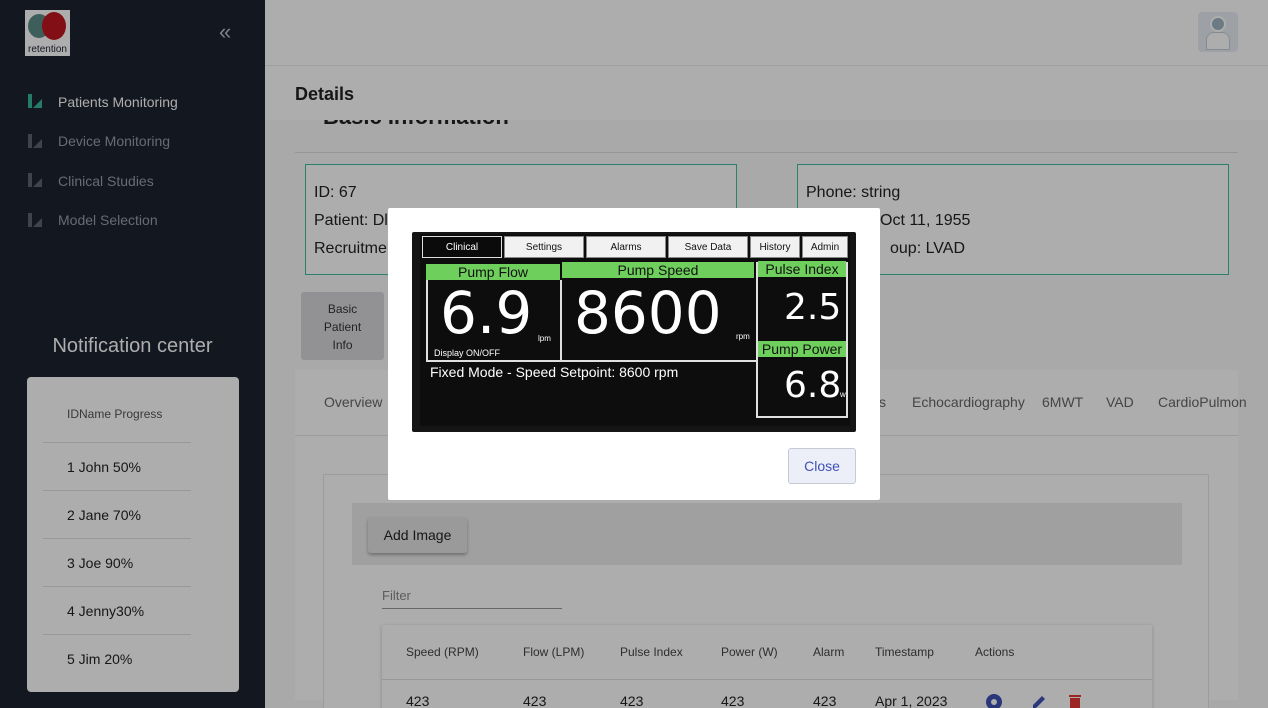  I want to click on screen-tab-clinical: Clinical, so click(462, 247).